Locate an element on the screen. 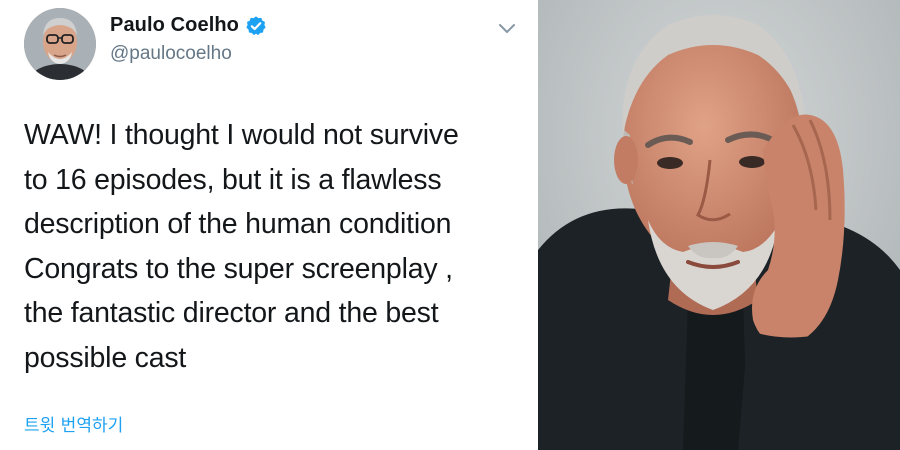 The image size is (900, 450). author-info: Paulo Coelho @paulocoelho is located at coordinates (188, 39).